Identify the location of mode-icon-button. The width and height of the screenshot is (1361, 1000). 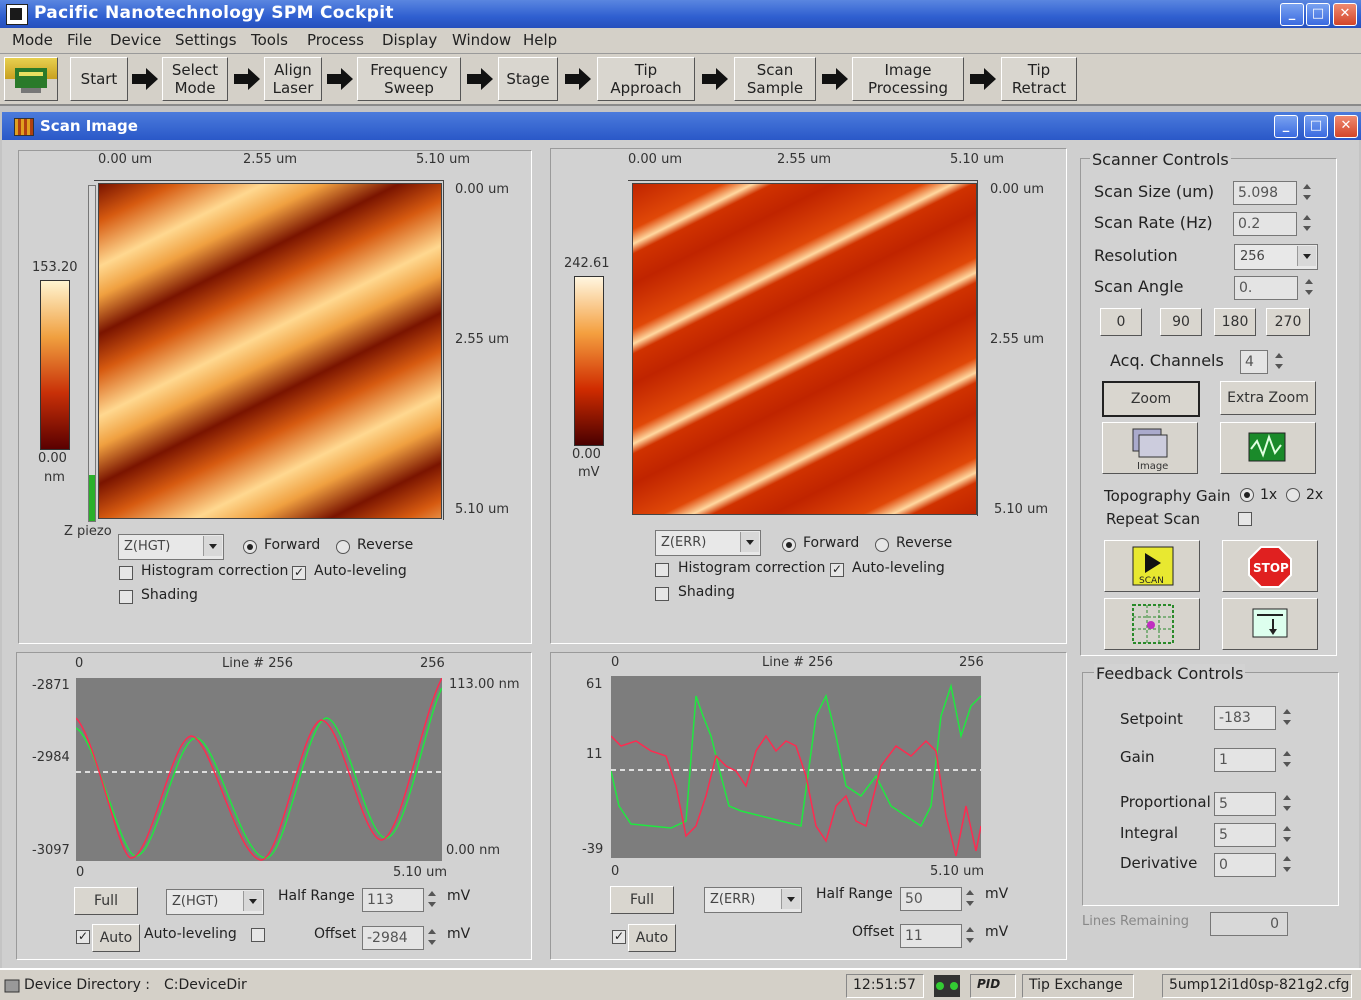
(31, 79).